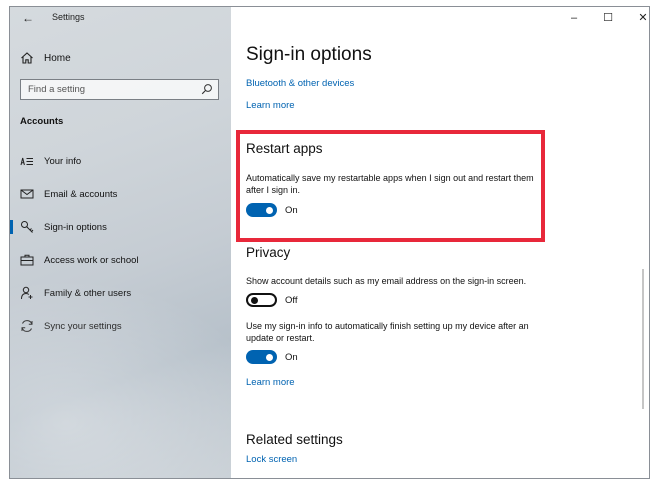 This screenshot has height=485, width=650. What do you see at coordinates (81, 194) in the screenshot?
I see `sidebar-item-label: Email & accounts` at bounding box center [81, 194].